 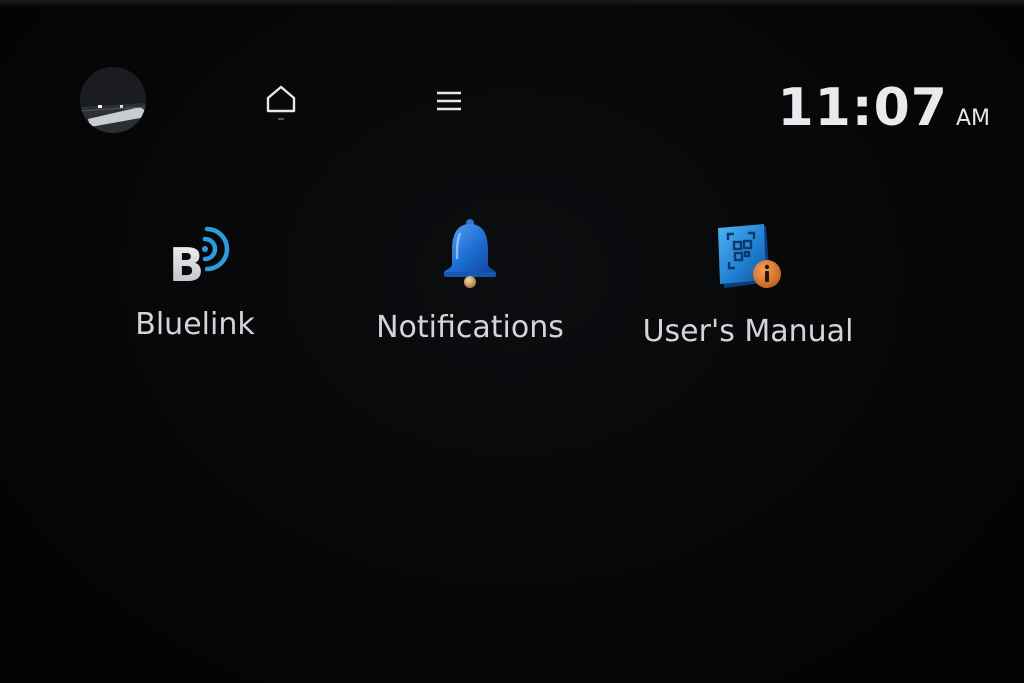 What do you see at coordinates (862, 108) in the screenshot?
I see `clock-time: 11:07` at bounding box center [862, 108].